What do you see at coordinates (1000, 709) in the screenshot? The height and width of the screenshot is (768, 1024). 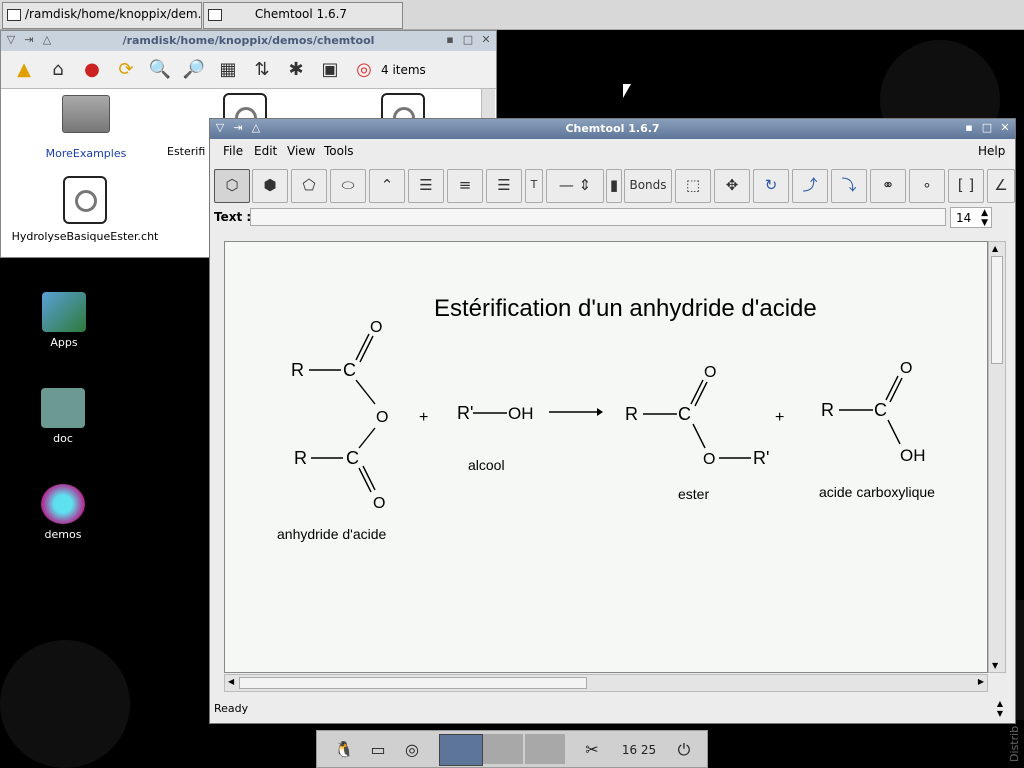 I see `status-spinner-icon: ▲ ▼` at bounding box center [1000, 709].